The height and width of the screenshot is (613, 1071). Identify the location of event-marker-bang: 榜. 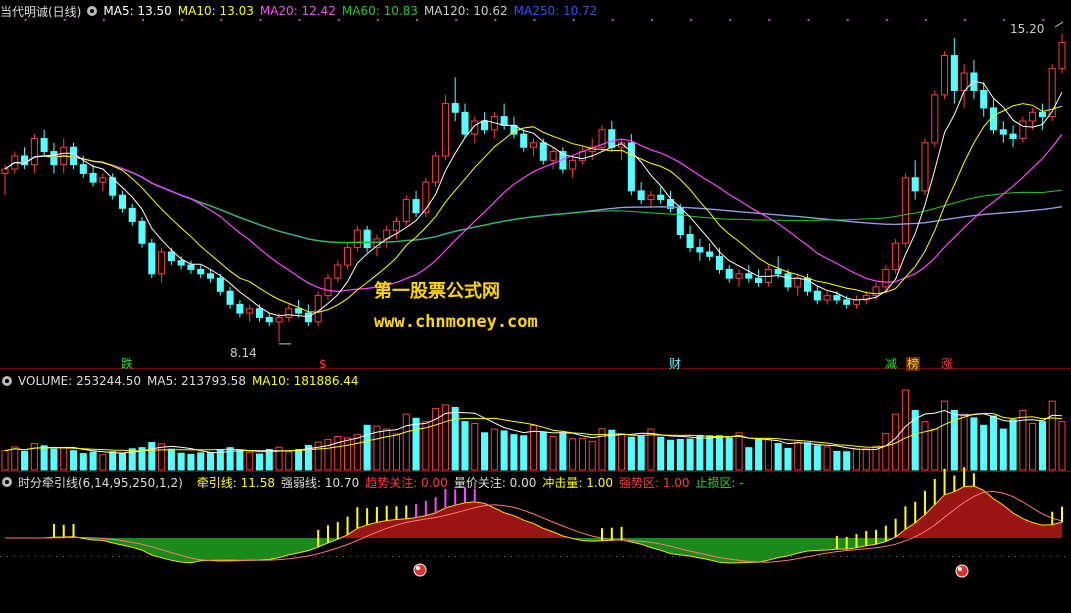
(913, 364).